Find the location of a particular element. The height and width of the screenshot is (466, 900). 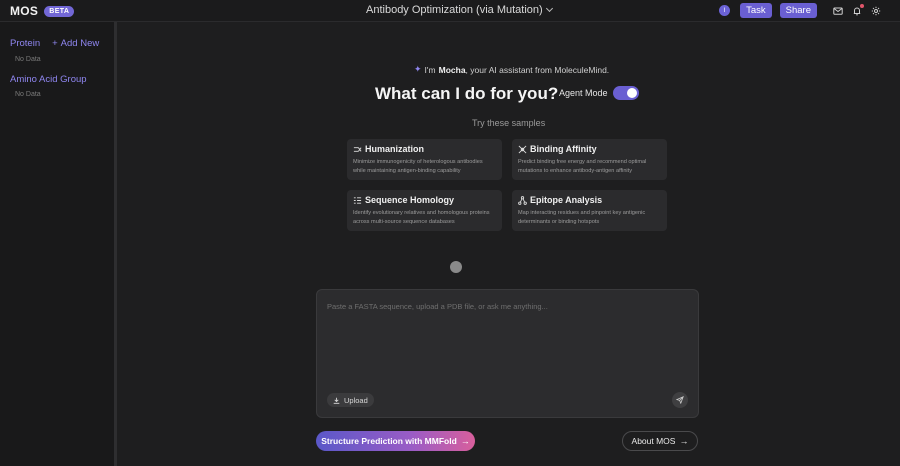

page-title: Antibody Optimization (via Mutation) is located at coordinates (454, 10).